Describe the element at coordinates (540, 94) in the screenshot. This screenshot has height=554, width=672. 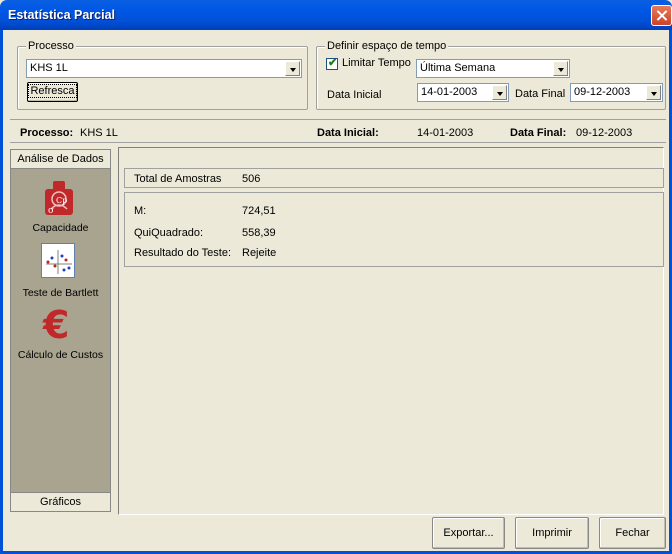
I see `end-date-label: Data Final` at that location.